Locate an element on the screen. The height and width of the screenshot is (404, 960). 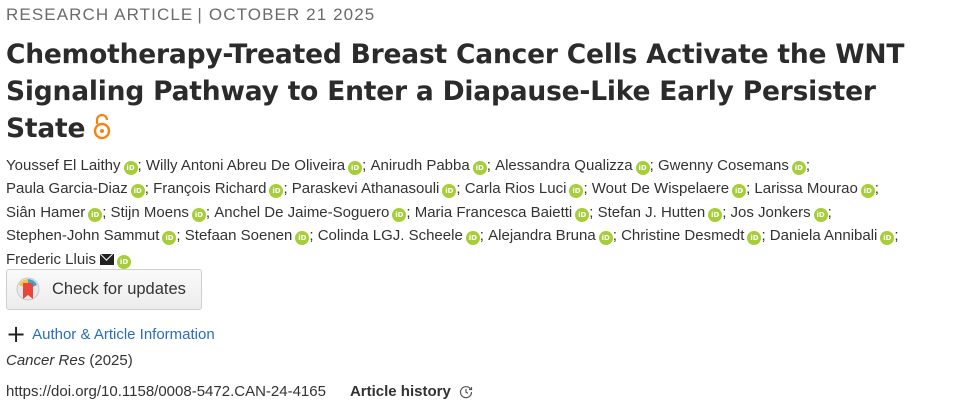
author-name: Frederic Lluis is located at coordinates (51, 259).